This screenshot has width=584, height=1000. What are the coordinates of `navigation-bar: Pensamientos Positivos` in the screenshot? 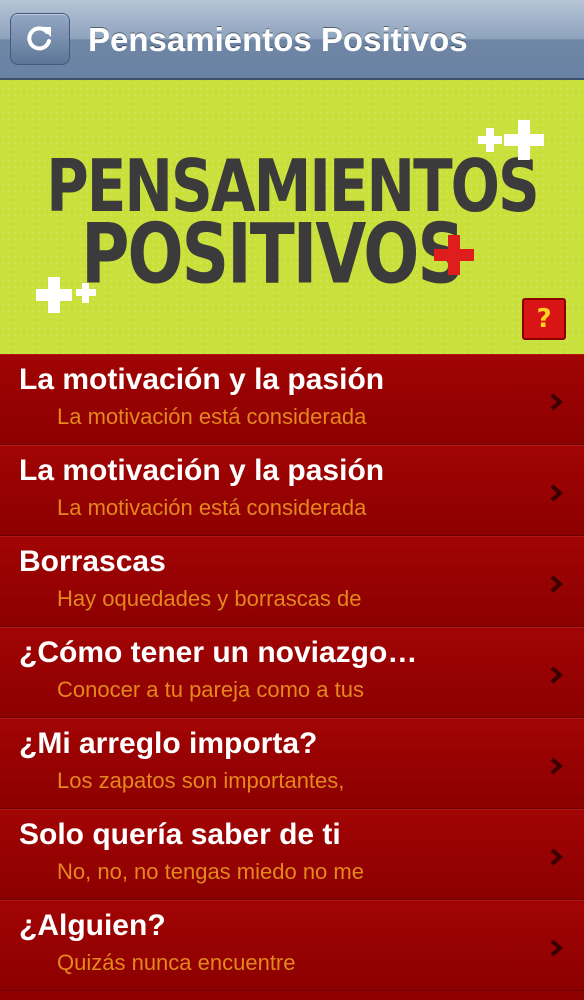 It's located at (292, 40).